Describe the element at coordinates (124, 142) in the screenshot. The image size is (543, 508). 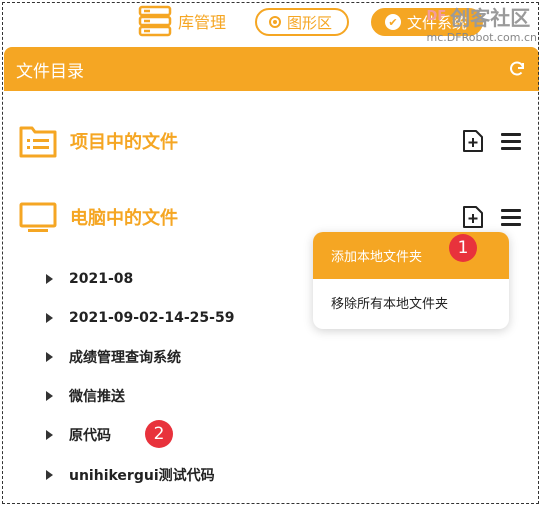
I see `project-files-title: 项目中的文件` at that location.